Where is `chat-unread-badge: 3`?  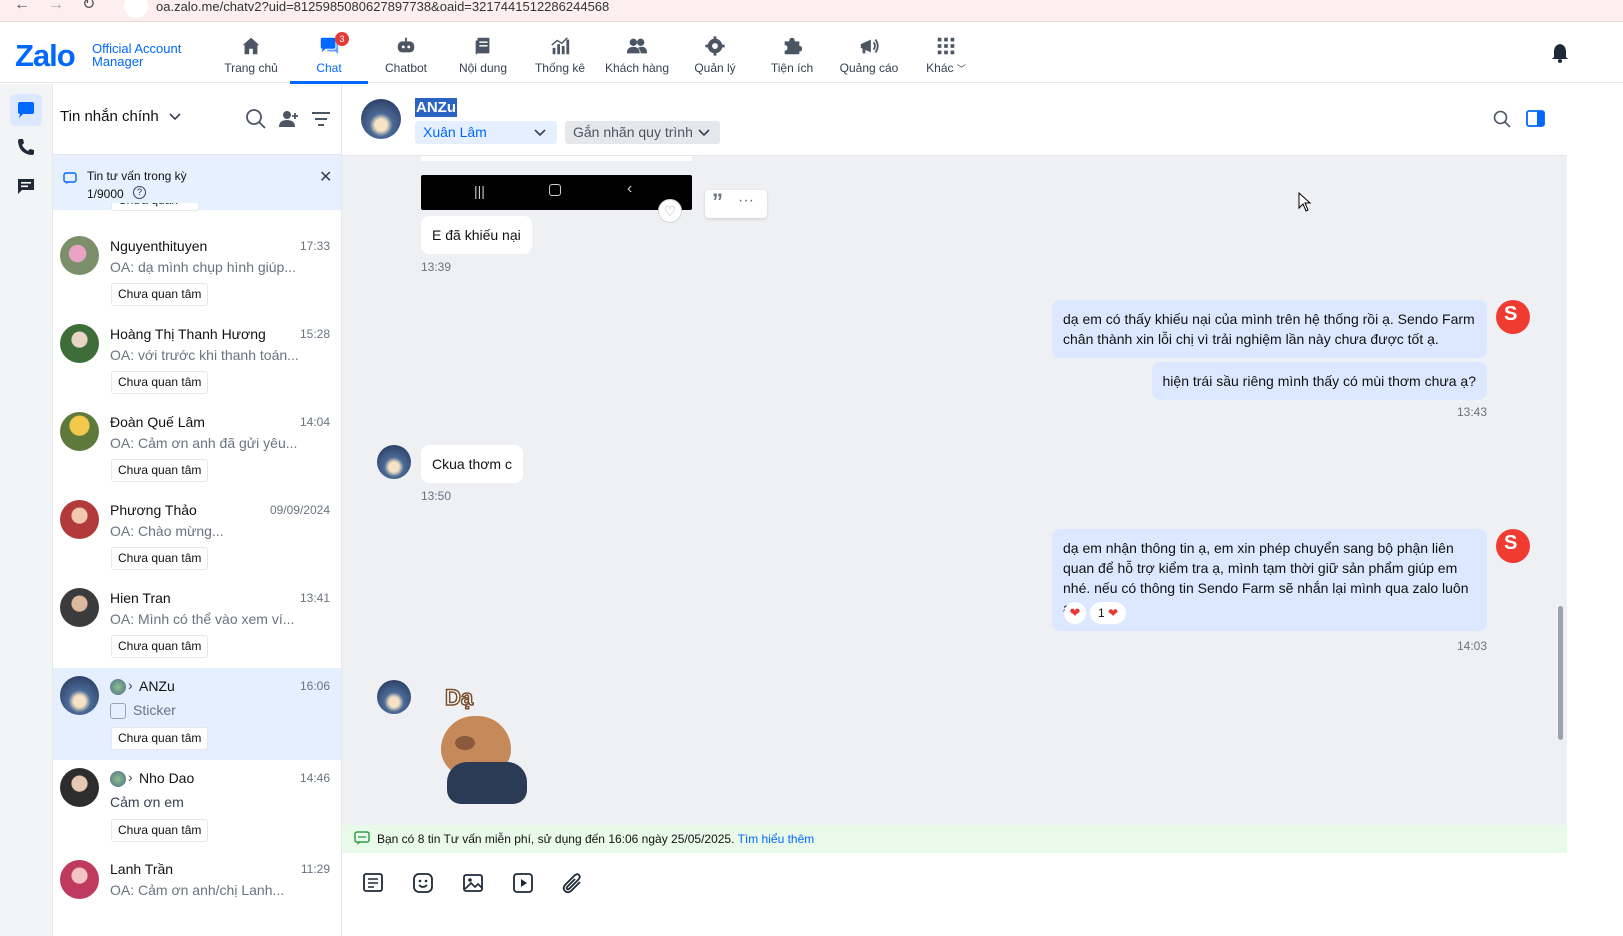
chat-unread-badge: 3 is located at coordinates (342, 39).